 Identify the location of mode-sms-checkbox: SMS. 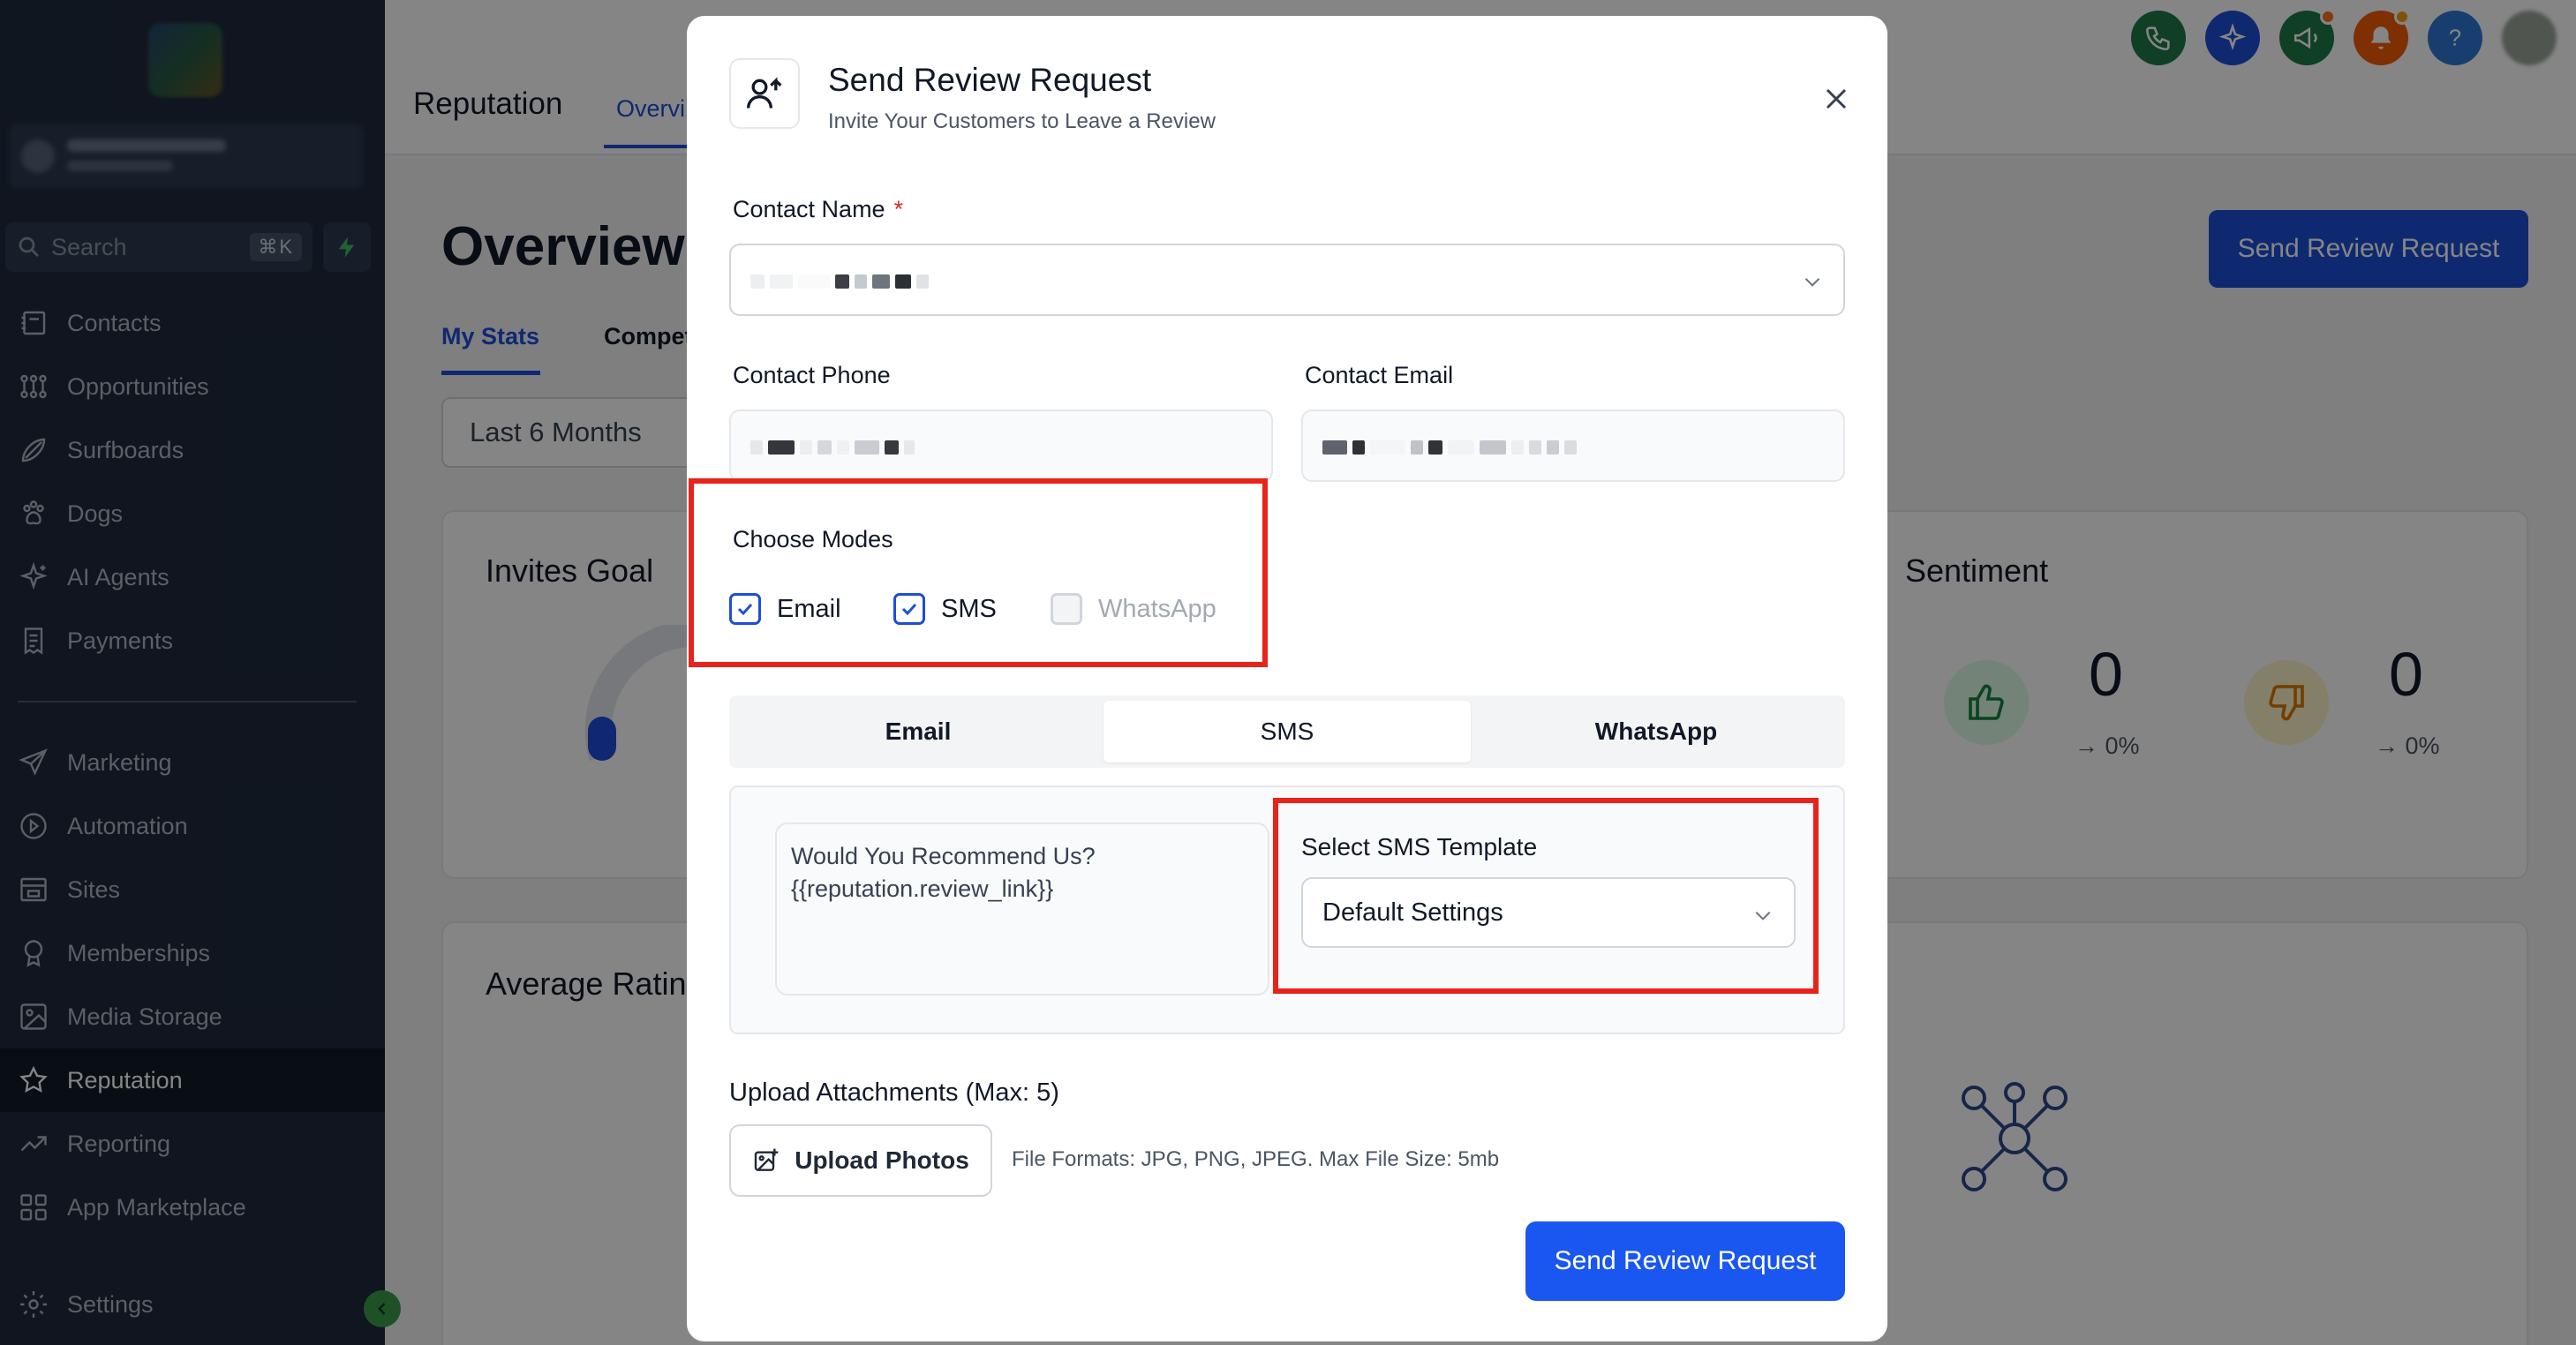
(945, 609).